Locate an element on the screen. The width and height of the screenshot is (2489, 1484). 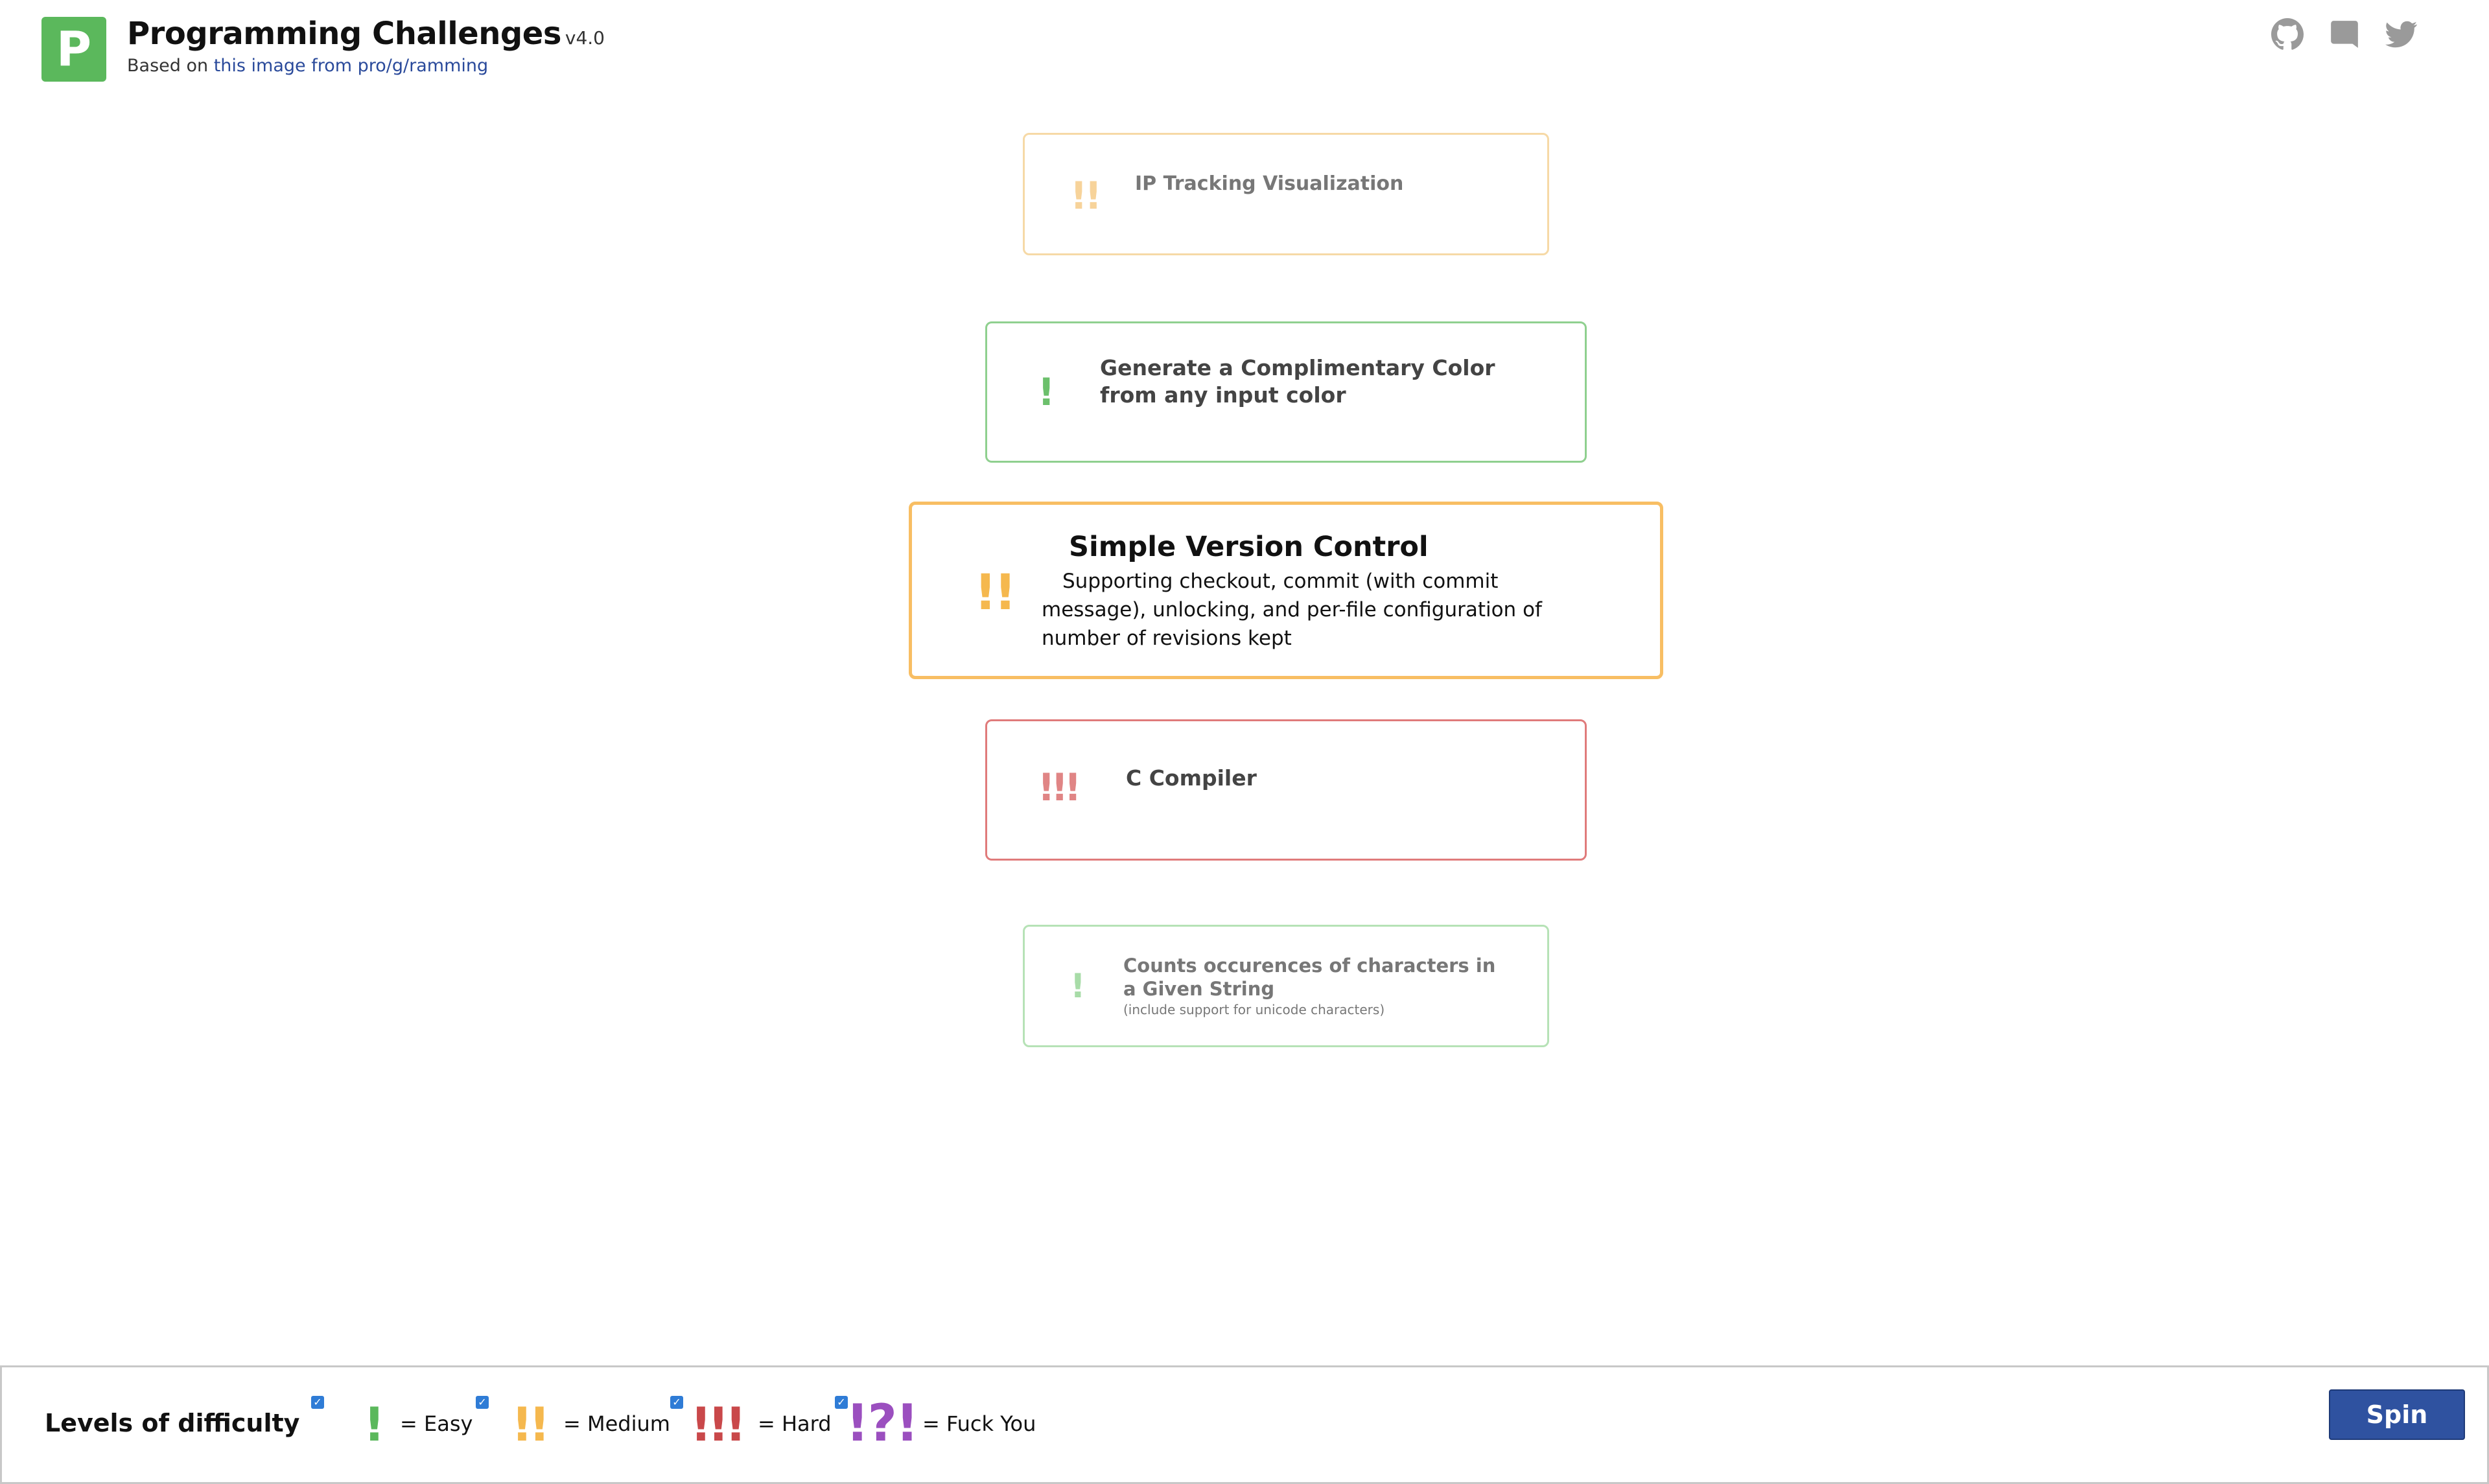
challenge-card: !! IP Tracking Visualization is located at coordinates (1286, 194).